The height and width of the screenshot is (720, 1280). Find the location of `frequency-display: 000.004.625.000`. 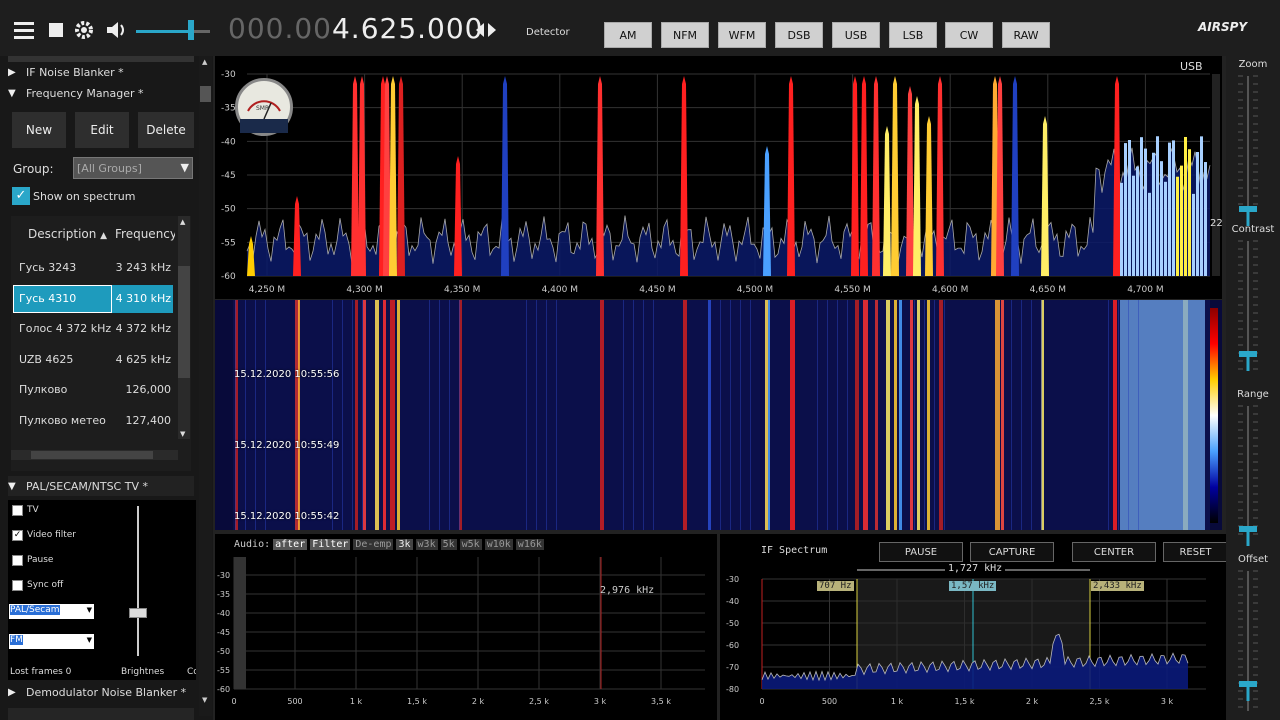

frequency-display: 000.004.625.000 is located at coordinates (356, 28).